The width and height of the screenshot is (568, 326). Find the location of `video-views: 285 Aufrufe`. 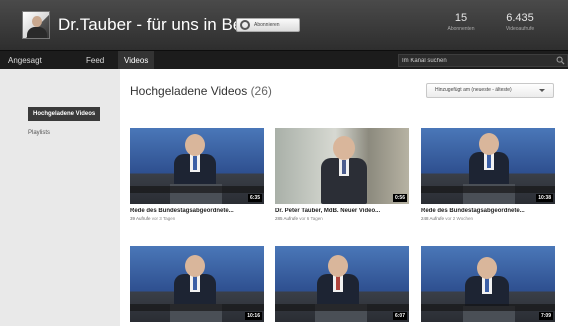

video-views: 285 Aufrufe is located at coordinates (287, 218).